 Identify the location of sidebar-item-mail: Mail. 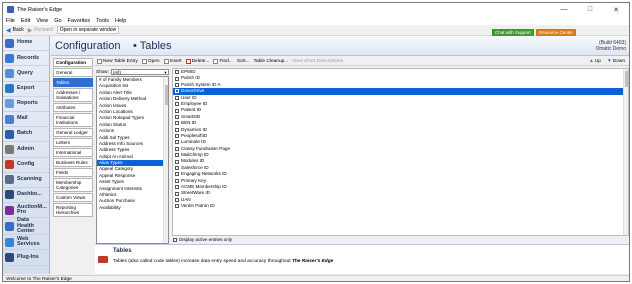
(26, 120).